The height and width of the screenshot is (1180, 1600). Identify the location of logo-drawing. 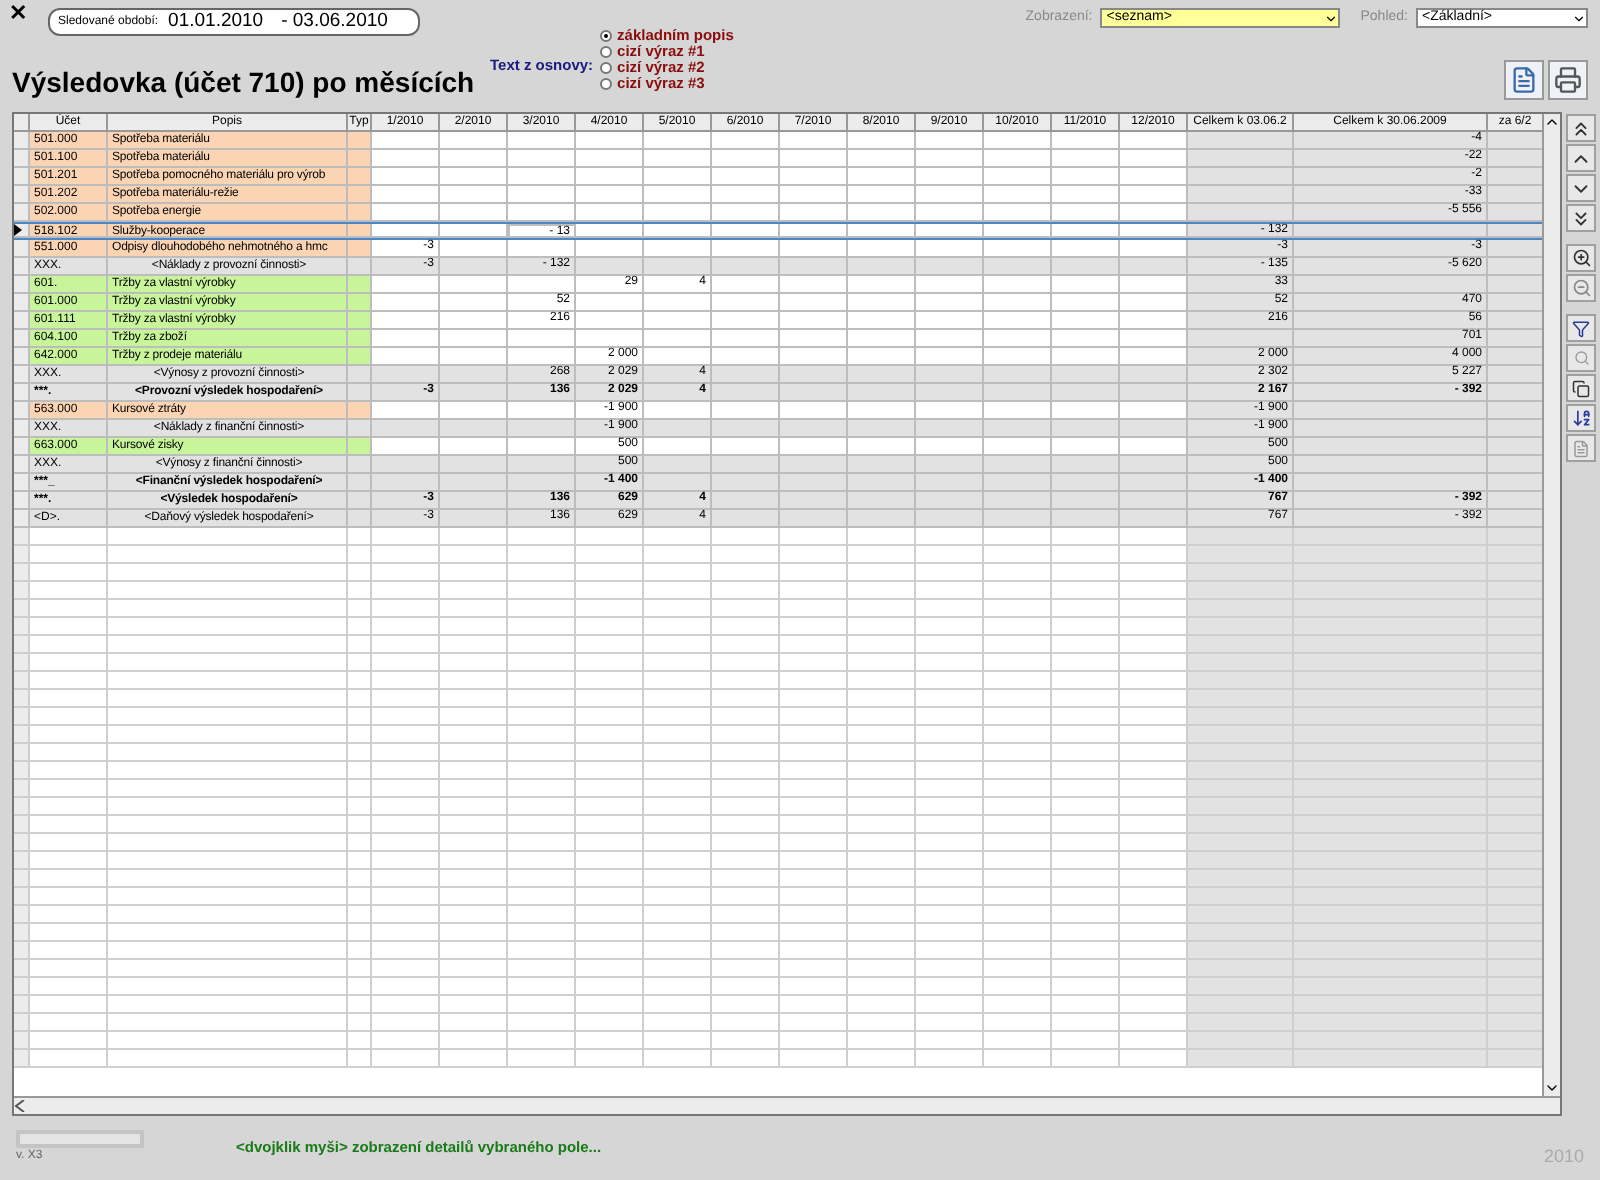
(80, 1139).